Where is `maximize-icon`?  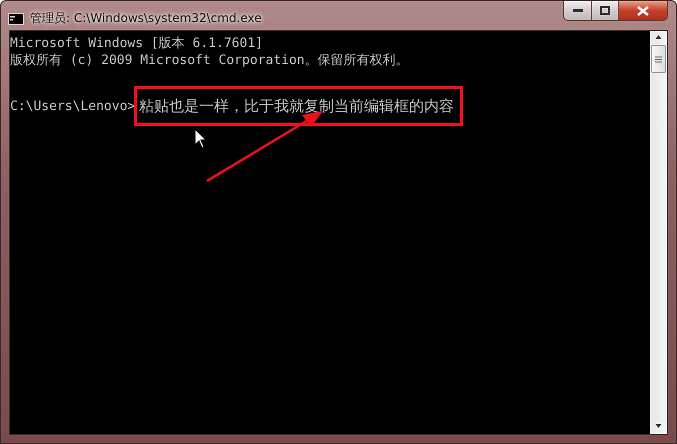
maximize-icon is located at coordinates (605, 10).